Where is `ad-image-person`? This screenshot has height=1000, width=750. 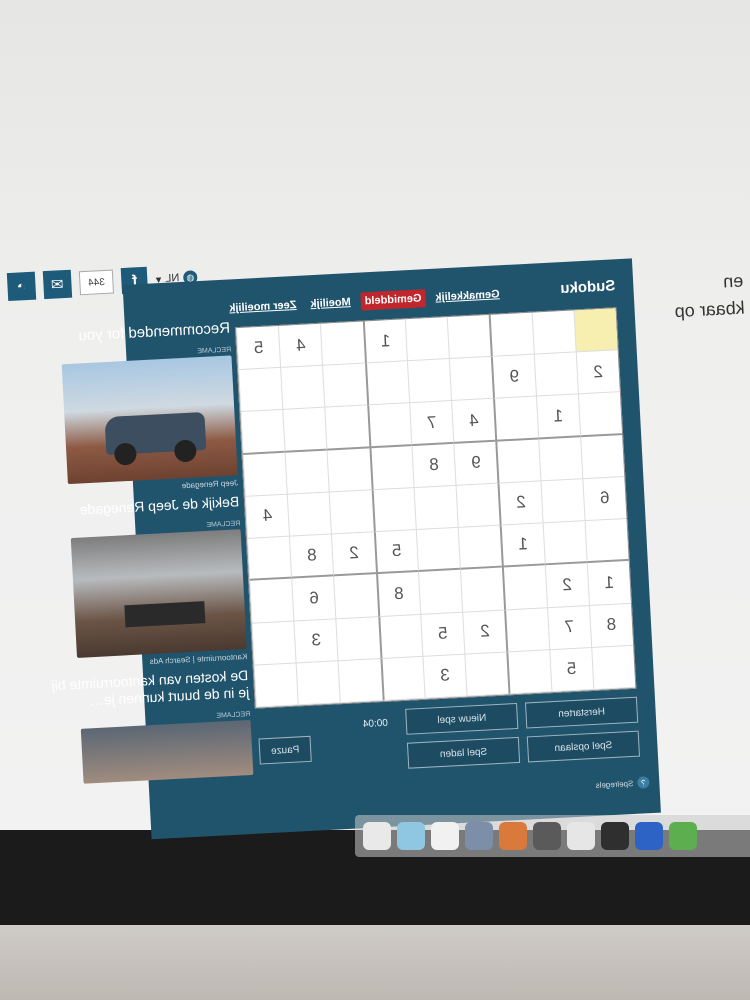
ad-image-person is located at coordinates (167, 751).